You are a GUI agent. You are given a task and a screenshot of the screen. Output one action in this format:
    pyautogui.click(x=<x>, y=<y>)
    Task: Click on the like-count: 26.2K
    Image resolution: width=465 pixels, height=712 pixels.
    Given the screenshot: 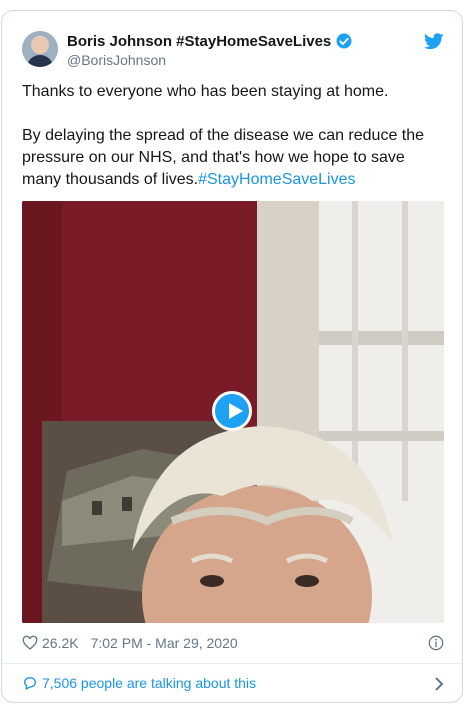 What is the action you would take?
    pyautogui.click(x=60, y=643)
    